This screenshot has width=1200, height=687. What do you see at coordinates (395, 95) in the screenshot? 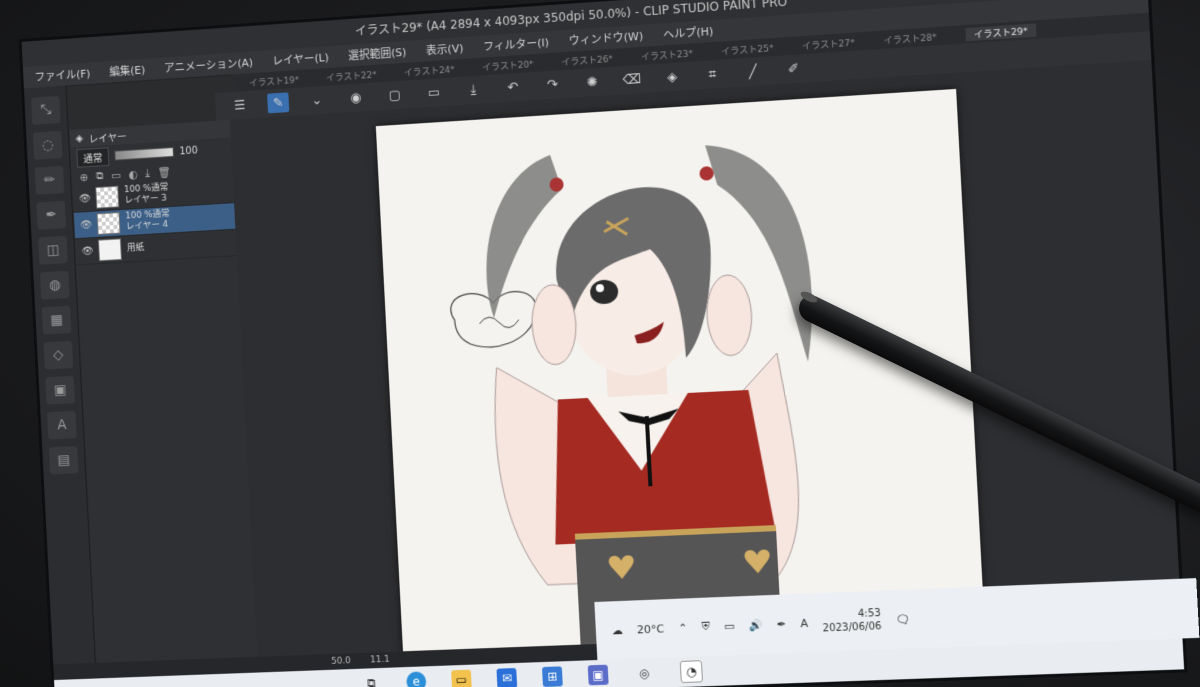
I see `new-file-icon: ▢` at bounding box center [395, 95].